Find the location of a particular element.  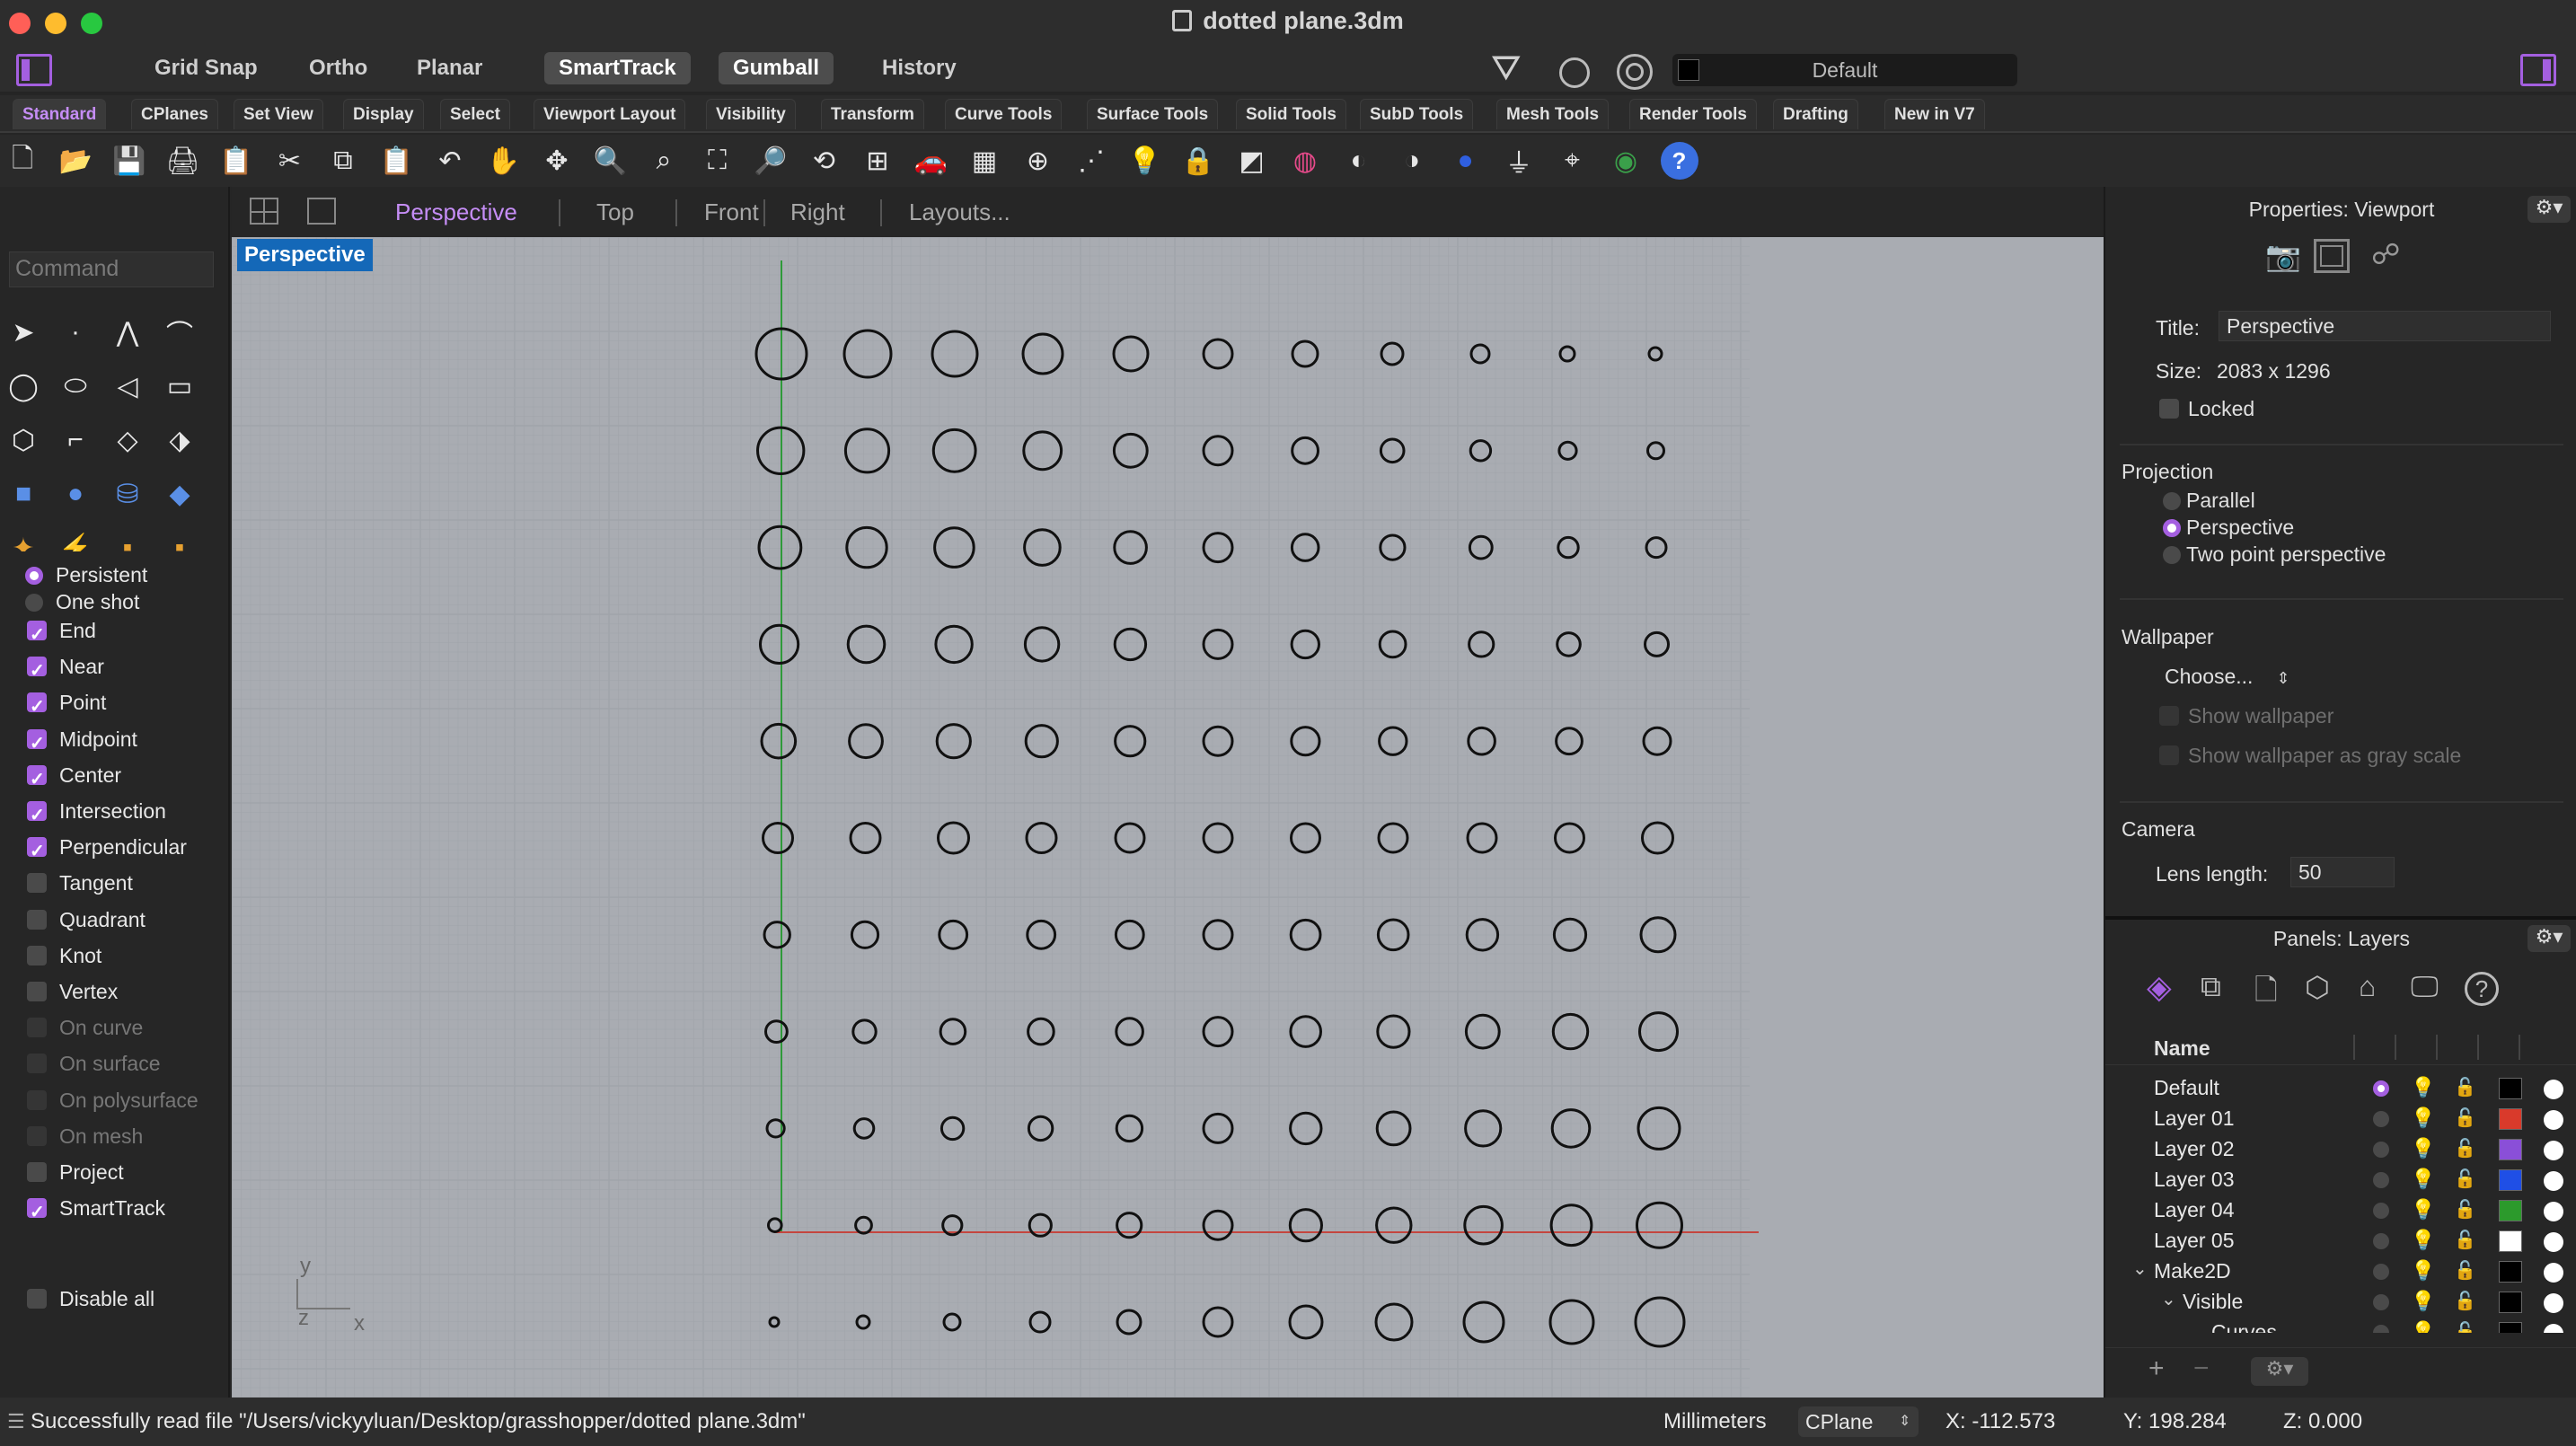

block-icon: ⬡ is located at coordinates (2317, 987).